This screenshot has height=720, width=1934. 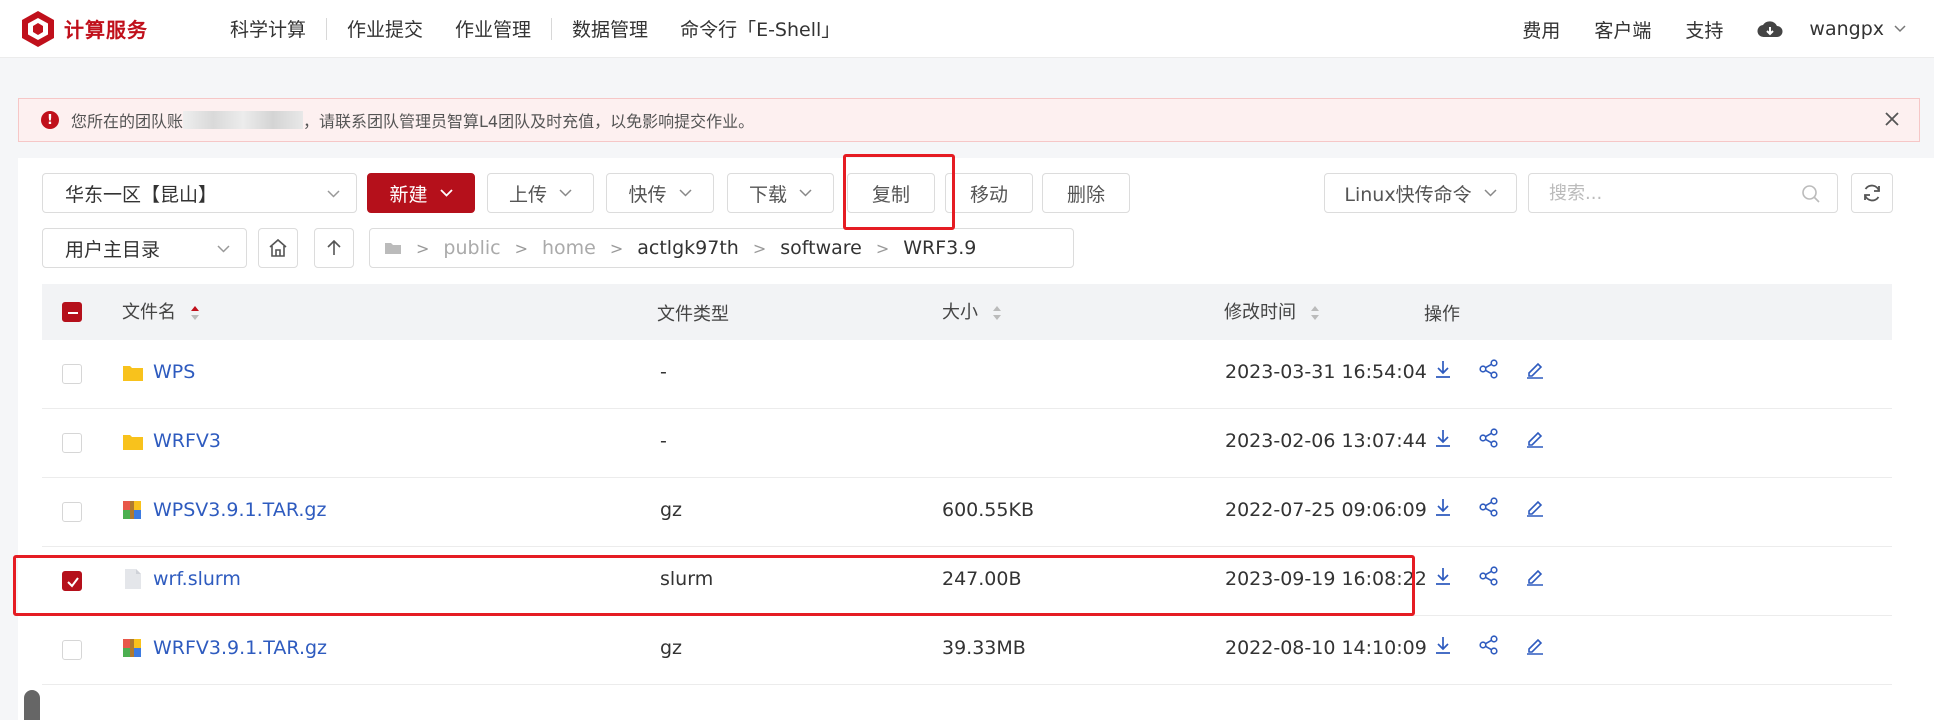 What do you see at coordinates (197, 579) in the screenshot?
I see `file-name-link: wrf.slurm` at bounding box center [197, 579].